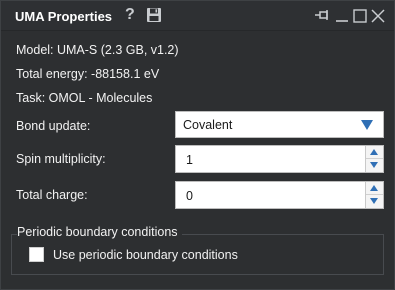  Describe the element at coordinates (36, 254) in the screenshot. I see `periodic-checkbox` at that location.